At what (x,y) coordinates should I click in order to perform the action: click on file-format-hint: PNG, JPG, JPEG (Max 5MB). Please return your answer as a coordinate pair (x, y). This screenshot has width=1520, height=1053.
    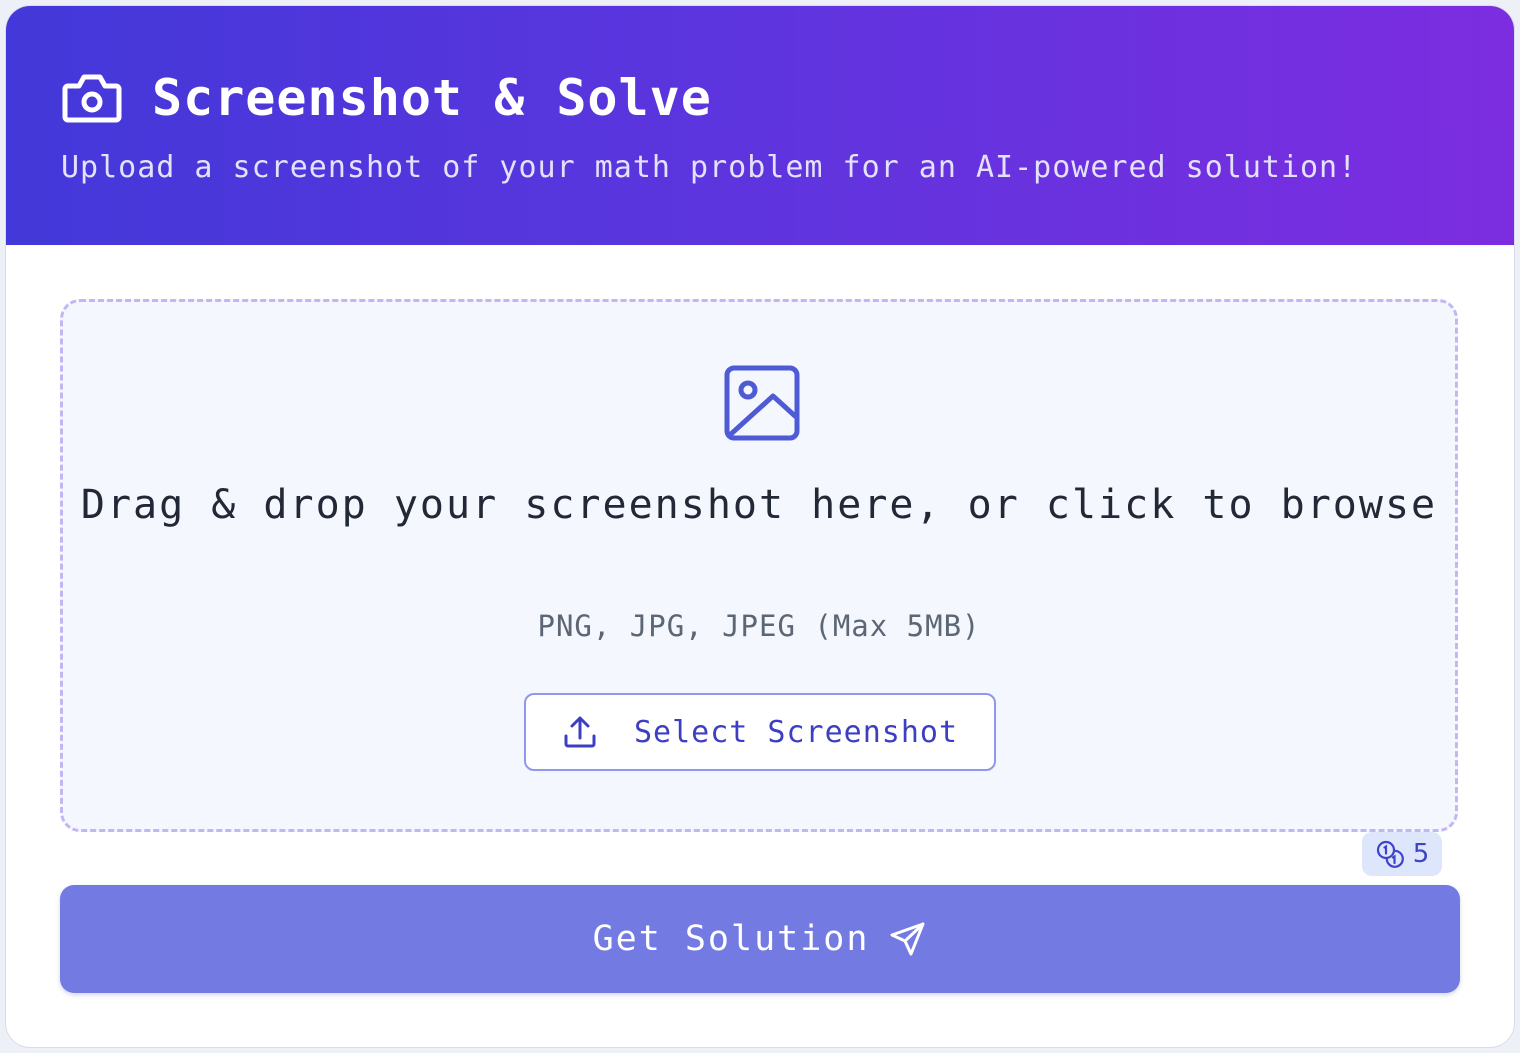
    Looking at the image, I should click on (759, 626).